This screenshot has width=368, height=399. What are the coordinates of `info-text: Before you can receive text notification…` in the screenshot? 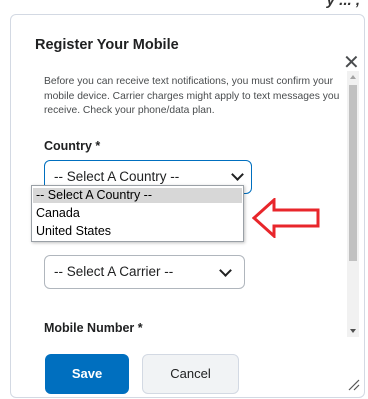 It's located at (192, 96).